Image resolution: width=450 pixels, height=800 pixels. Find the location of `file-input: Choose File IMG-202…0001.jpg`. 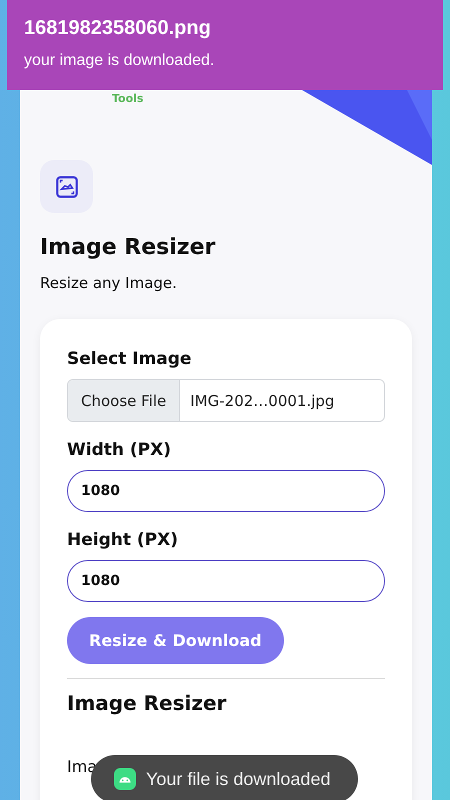

file-input: Choose File IMG-202…0001.jpg is located at coordinates (226, 400).